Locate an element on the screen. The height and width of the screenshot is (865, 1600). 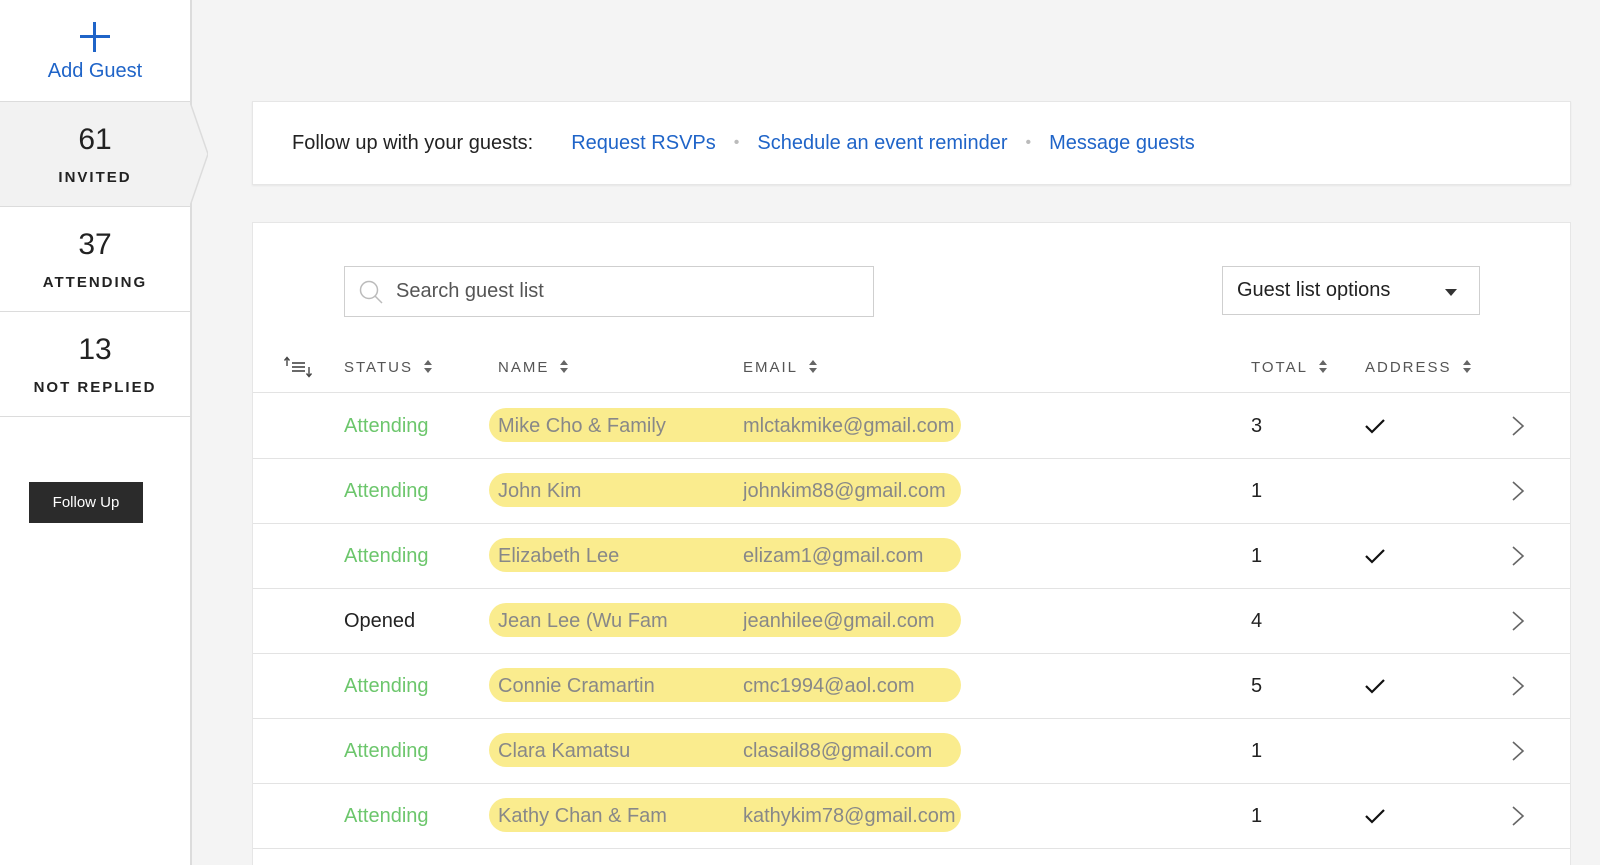
stat-invited: 61 INVITED is located at coordinates (104, 154).